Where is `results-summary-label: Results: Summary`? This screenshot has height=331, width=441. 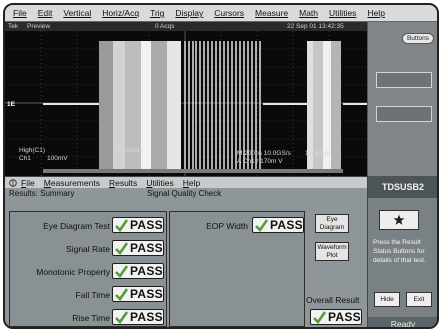
results-summary-label: Results: Summary is located at coordinates (42, 193).